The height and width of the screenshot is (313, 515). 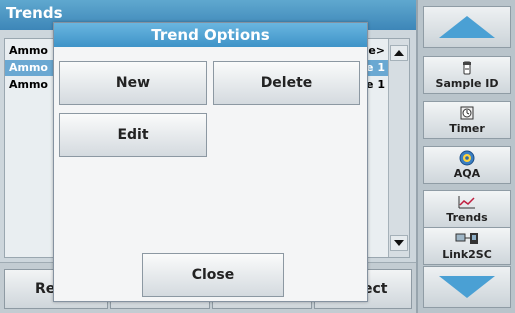 I want to click on page-title: Trends, so click(x=34, y=13).